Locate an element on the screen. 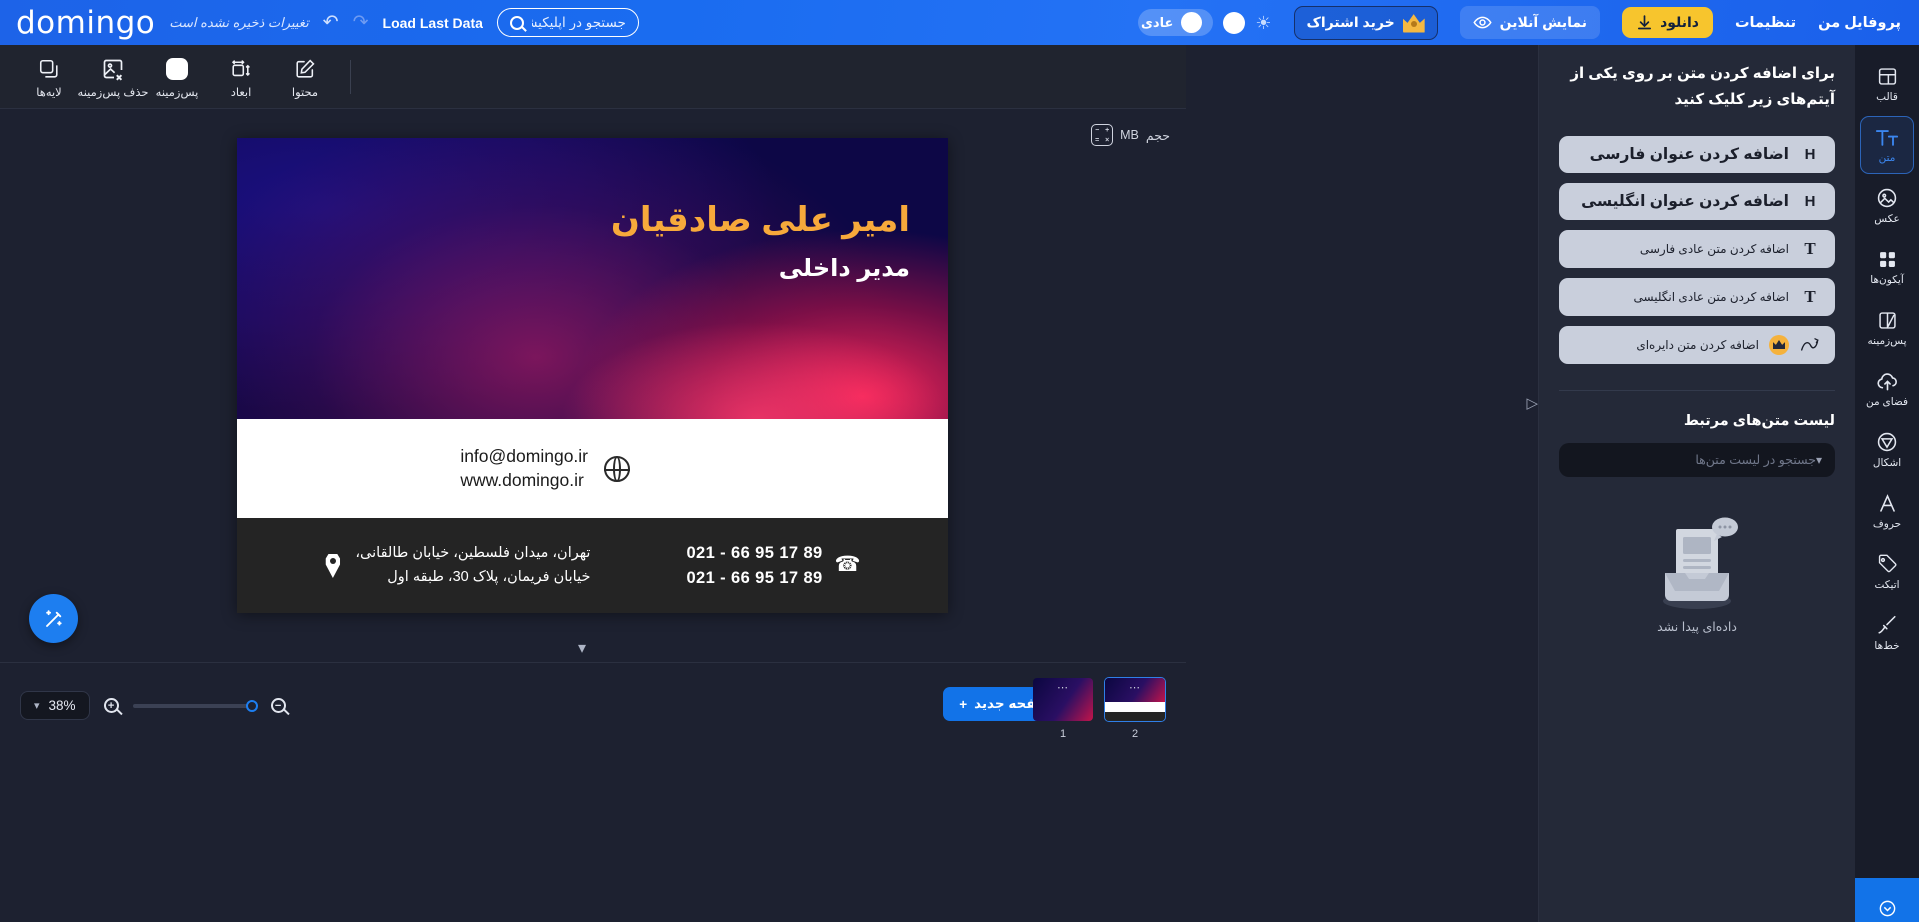 This screenshot has height=922, width=1919. redo-arrow-icon: ↷ is located at coordinates (361, 22).